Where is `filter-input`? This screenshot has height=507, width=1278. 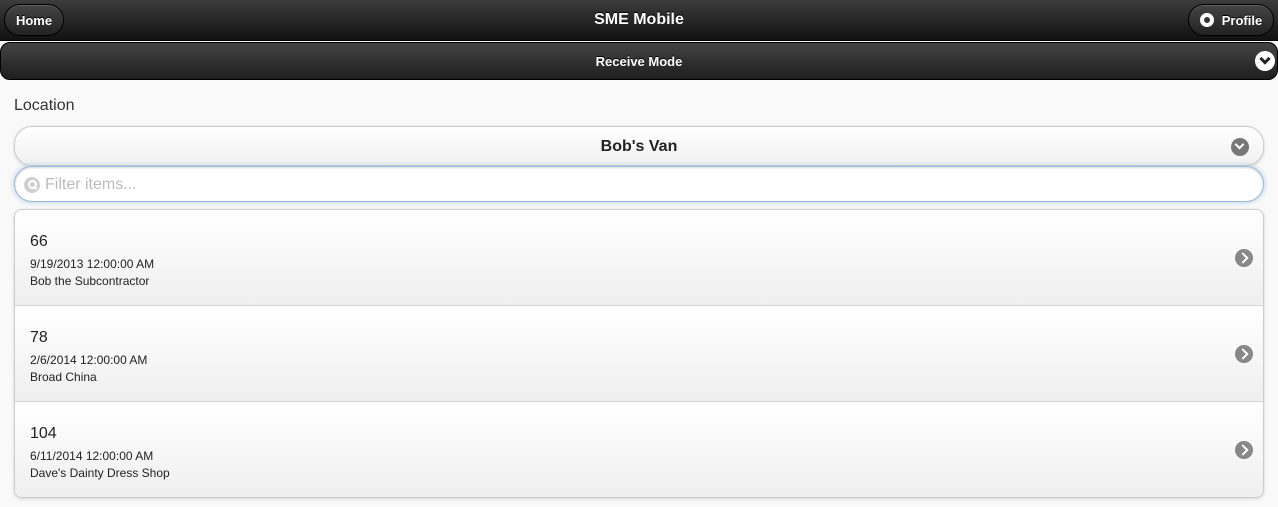 filter-input is located at coordinates (645, 185).